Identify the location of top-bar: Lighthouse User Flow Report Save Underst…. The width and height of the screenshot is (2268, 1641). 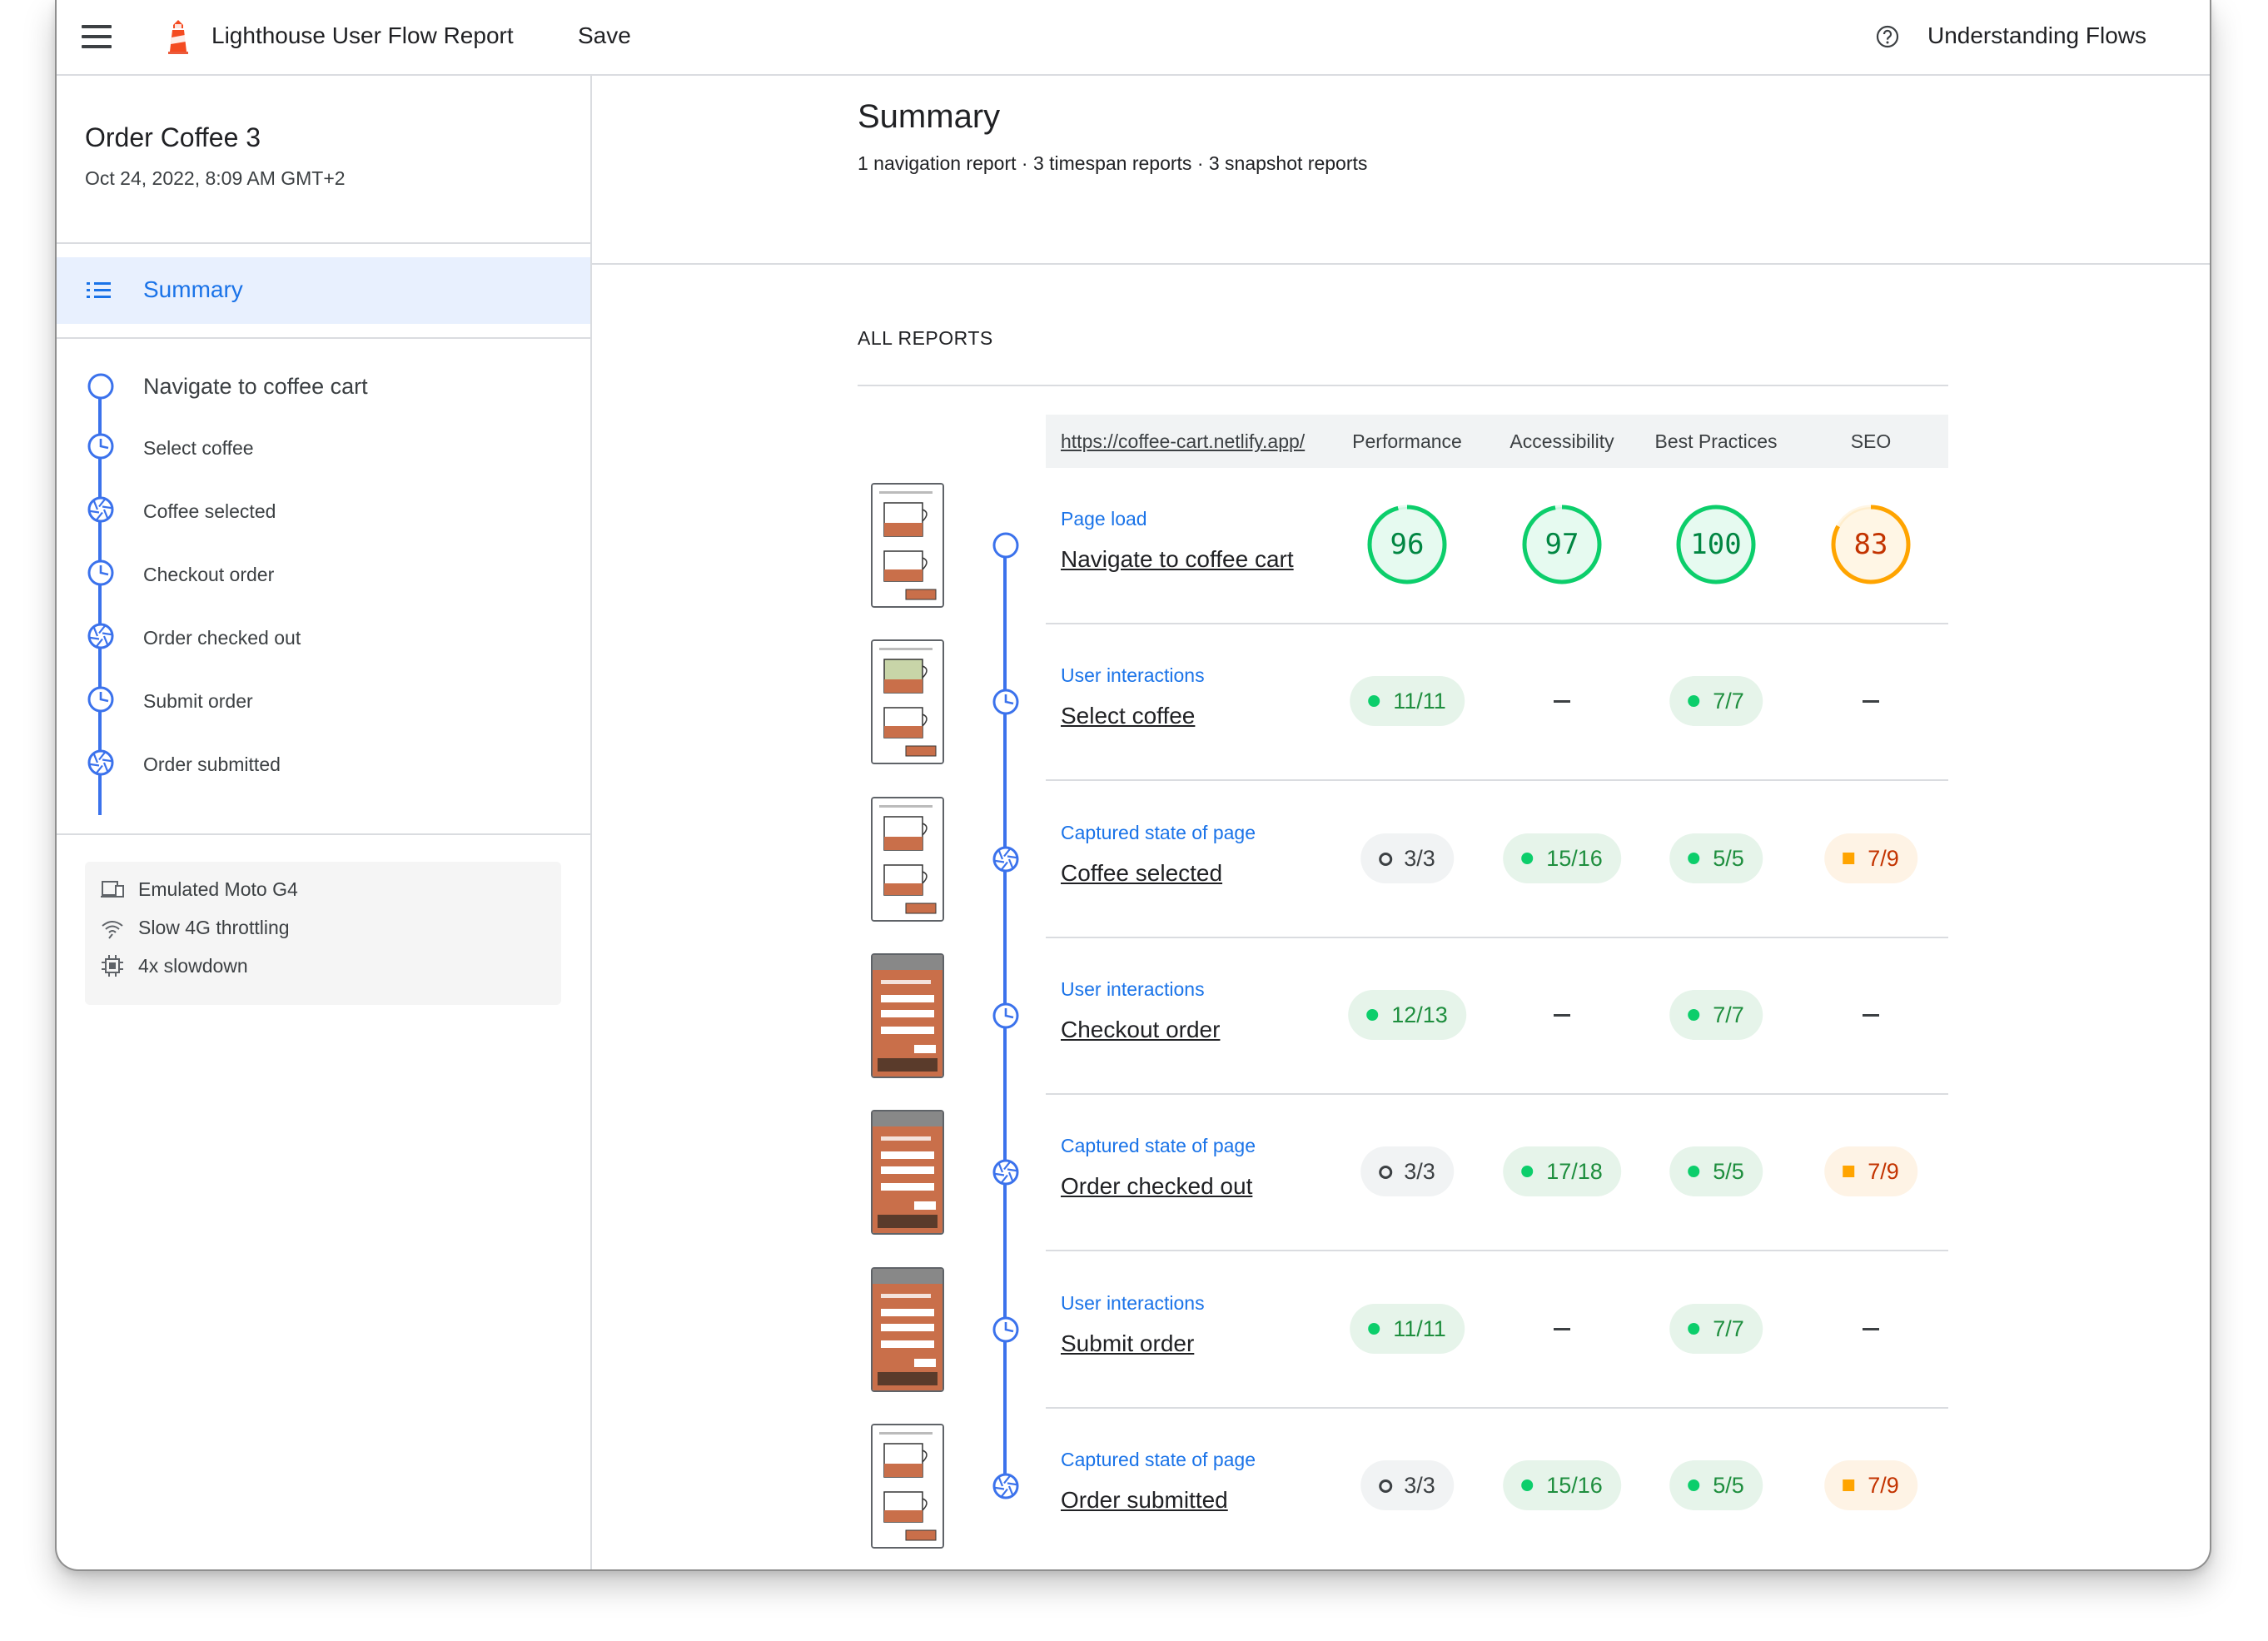
(1134, 38).